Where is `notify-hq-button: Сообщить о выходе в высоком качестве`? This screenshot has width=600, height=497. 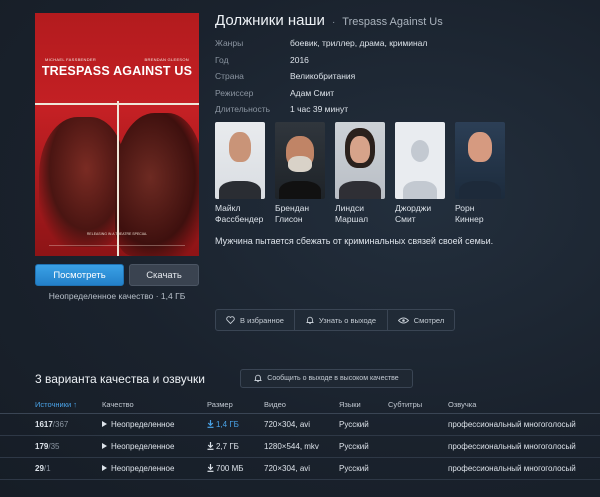 notify-hq-button: Сообщить о выходе в высоком качестве is located at coordinates (326, 378).